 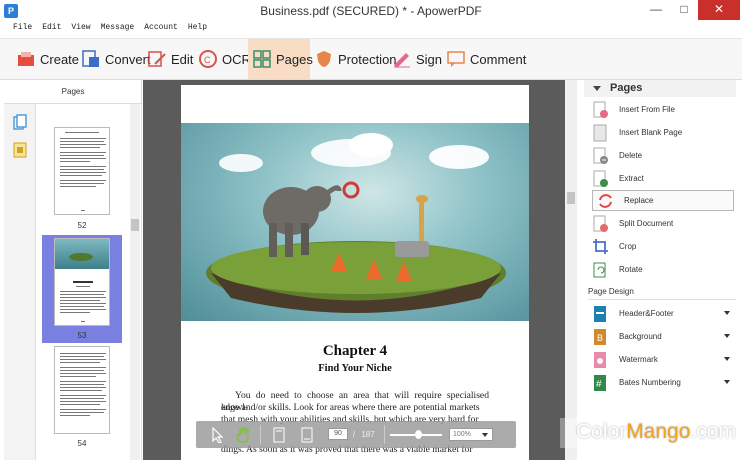 I want to click on minimize-button: —, so click(x=656, y=10).